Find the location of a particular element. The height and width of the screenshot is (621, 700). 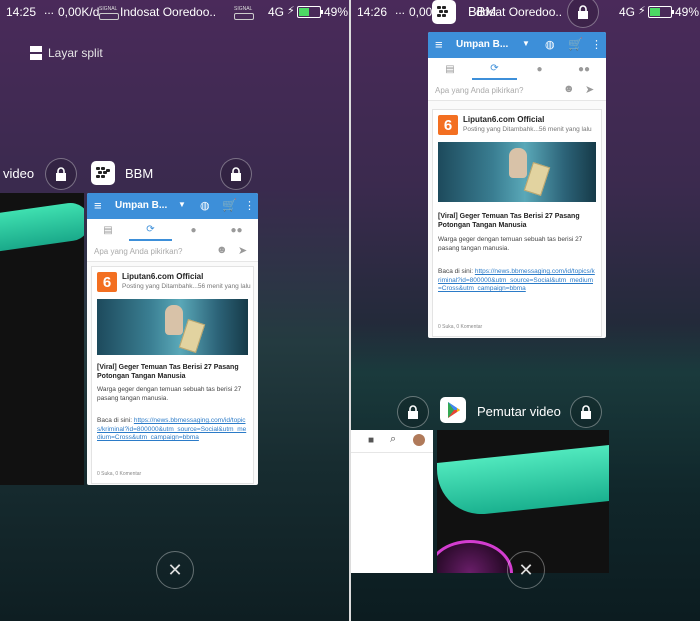

app-label: BBM is located at coordinates (139, 173).